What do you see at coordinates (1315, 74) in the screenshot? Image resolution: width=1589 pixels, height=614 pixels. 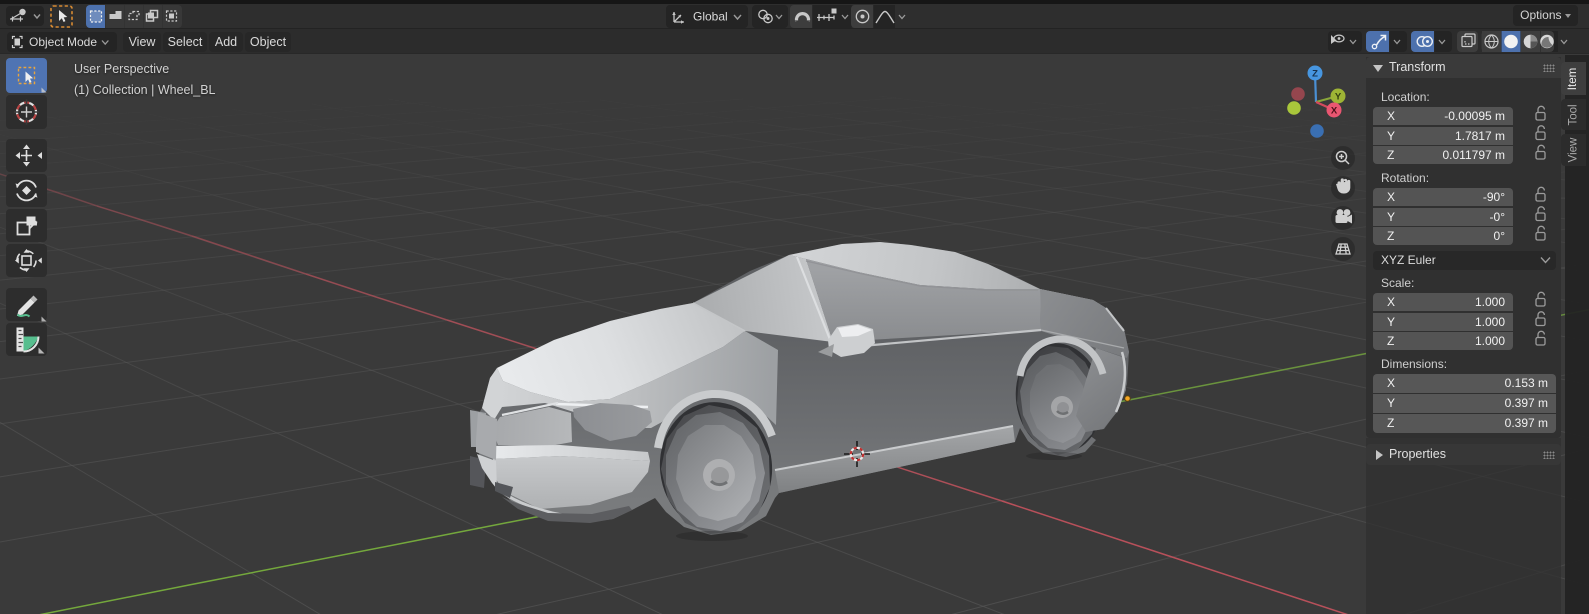 I see `svg-text: Z` at bounding box center [1315, 74].